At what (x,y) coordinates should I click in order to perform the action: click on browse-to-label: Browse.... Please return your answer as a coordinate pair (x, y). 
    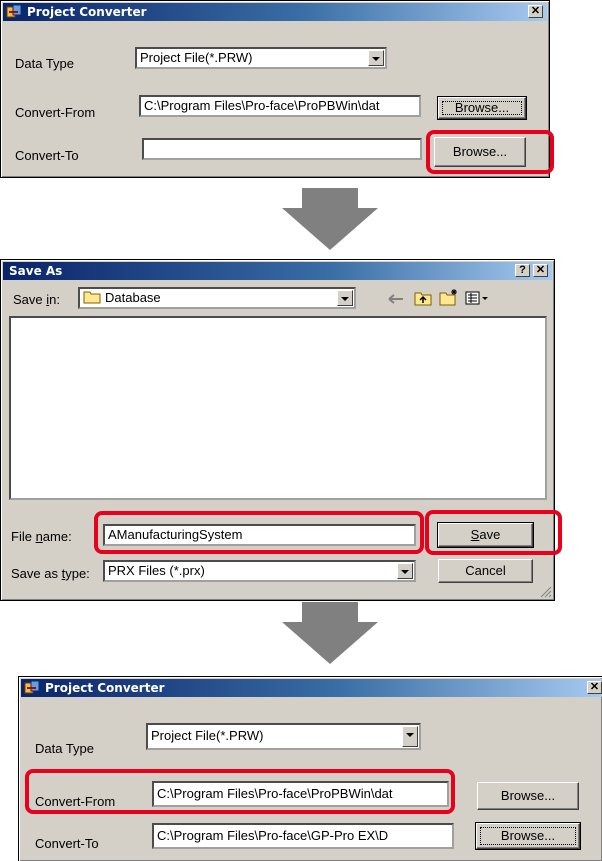
    Looking at the image, I should click on (480, 151).